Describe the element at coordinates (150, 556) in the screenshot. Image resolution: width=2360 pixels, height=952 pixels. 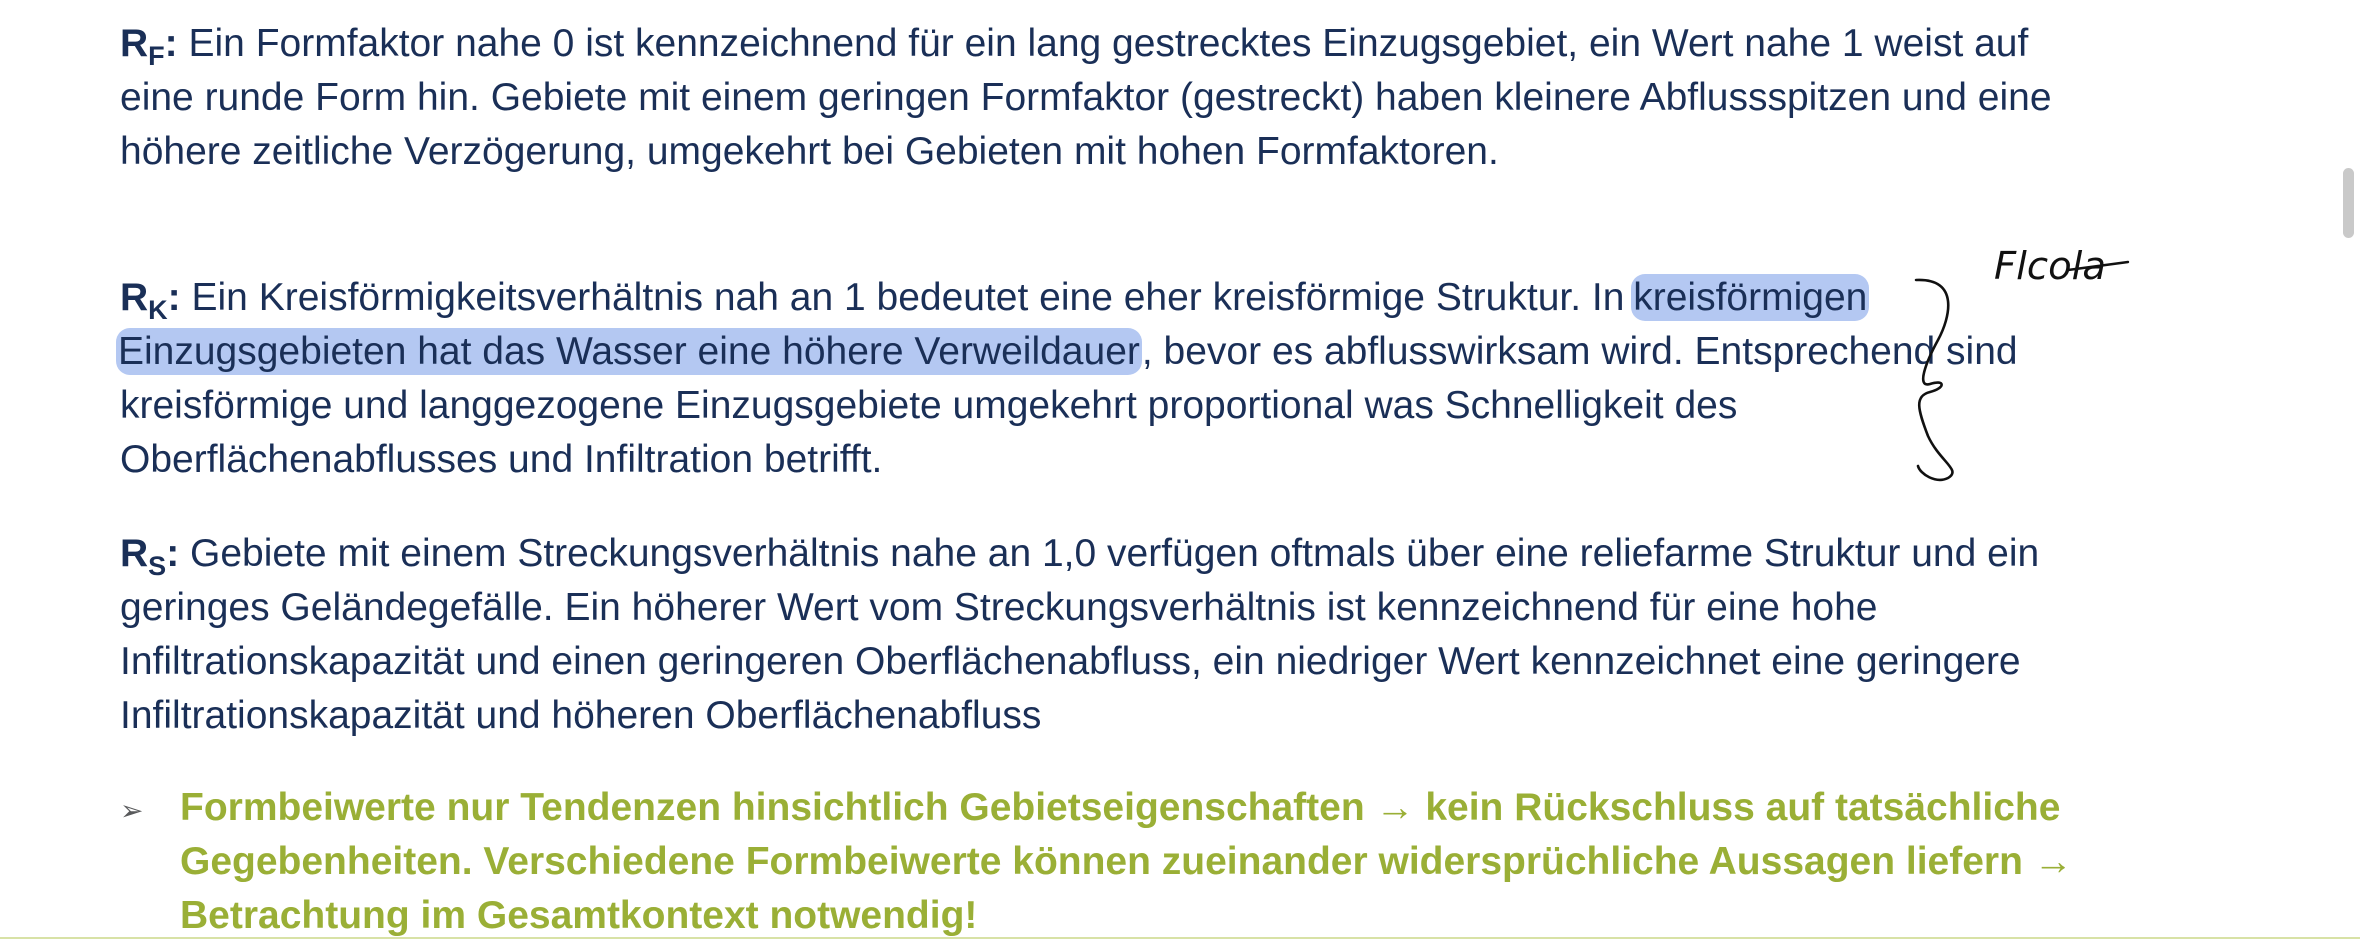
I see `symbol-rs: RS:` at that location.